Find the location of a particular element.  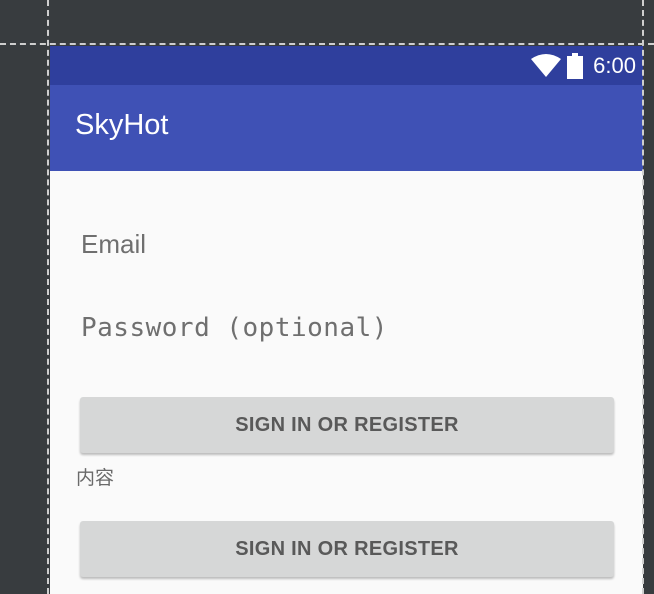

app-bar: SkyHot is located at coordinates (346, 128).